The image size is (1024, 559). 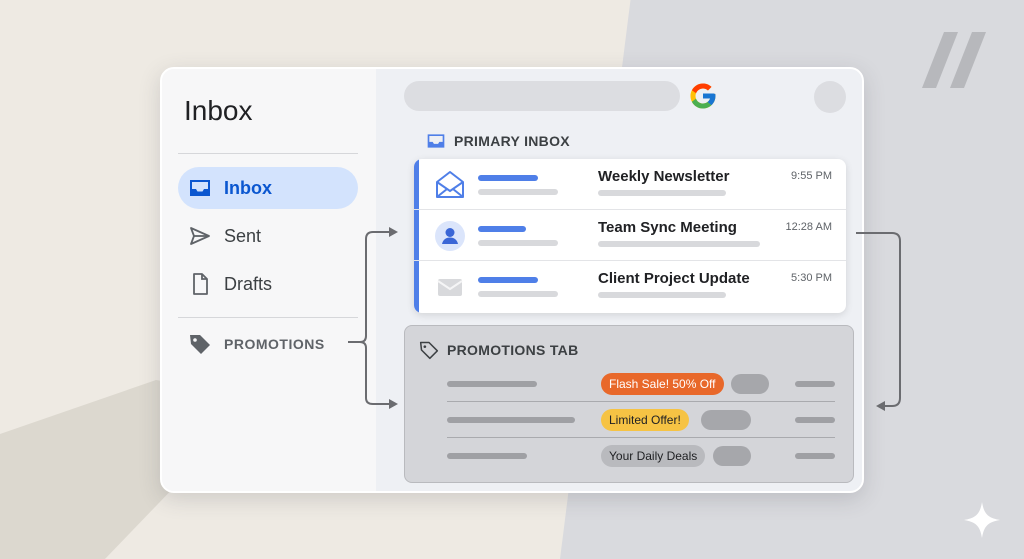 I want to click on search-input, so click(x=542, y=96).